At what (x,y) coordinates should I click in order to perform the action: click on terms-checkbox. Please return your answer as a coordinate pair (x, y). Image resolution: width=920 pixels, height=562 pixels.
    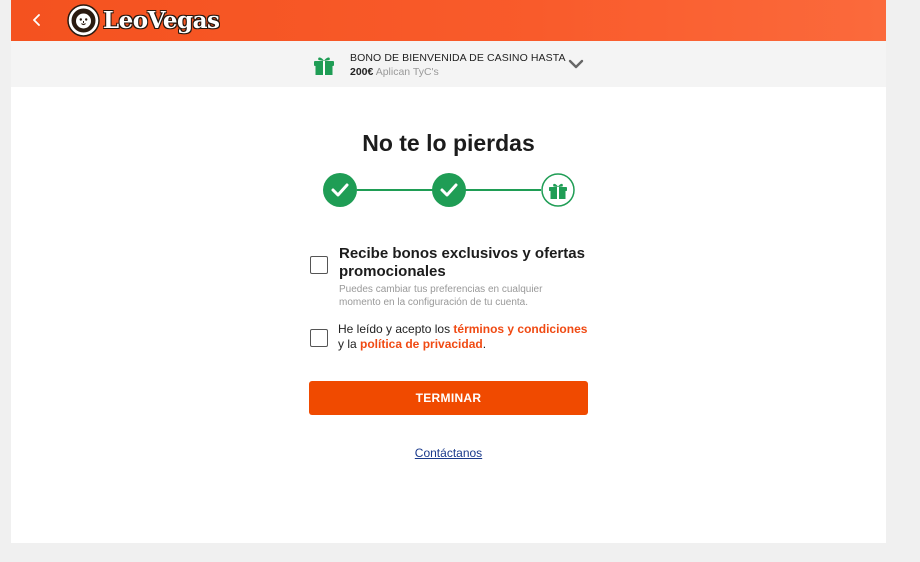
    Looking at the image, I should click on (319, 338).